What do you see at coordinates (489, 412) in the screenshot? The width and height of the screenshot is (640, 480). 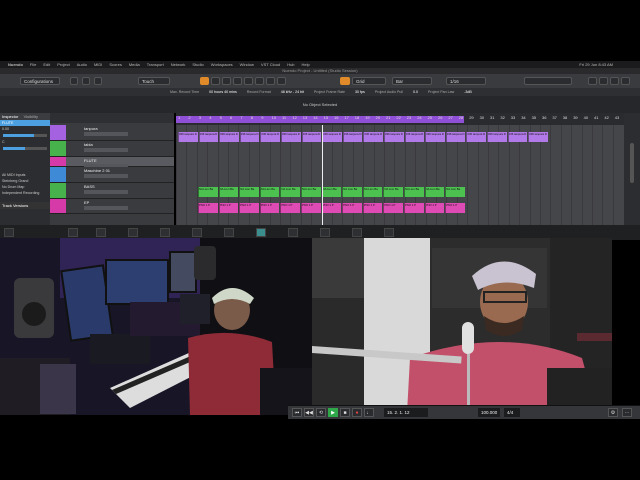 I see `tempo-display: 100.000` at bounding box center [489, 412].